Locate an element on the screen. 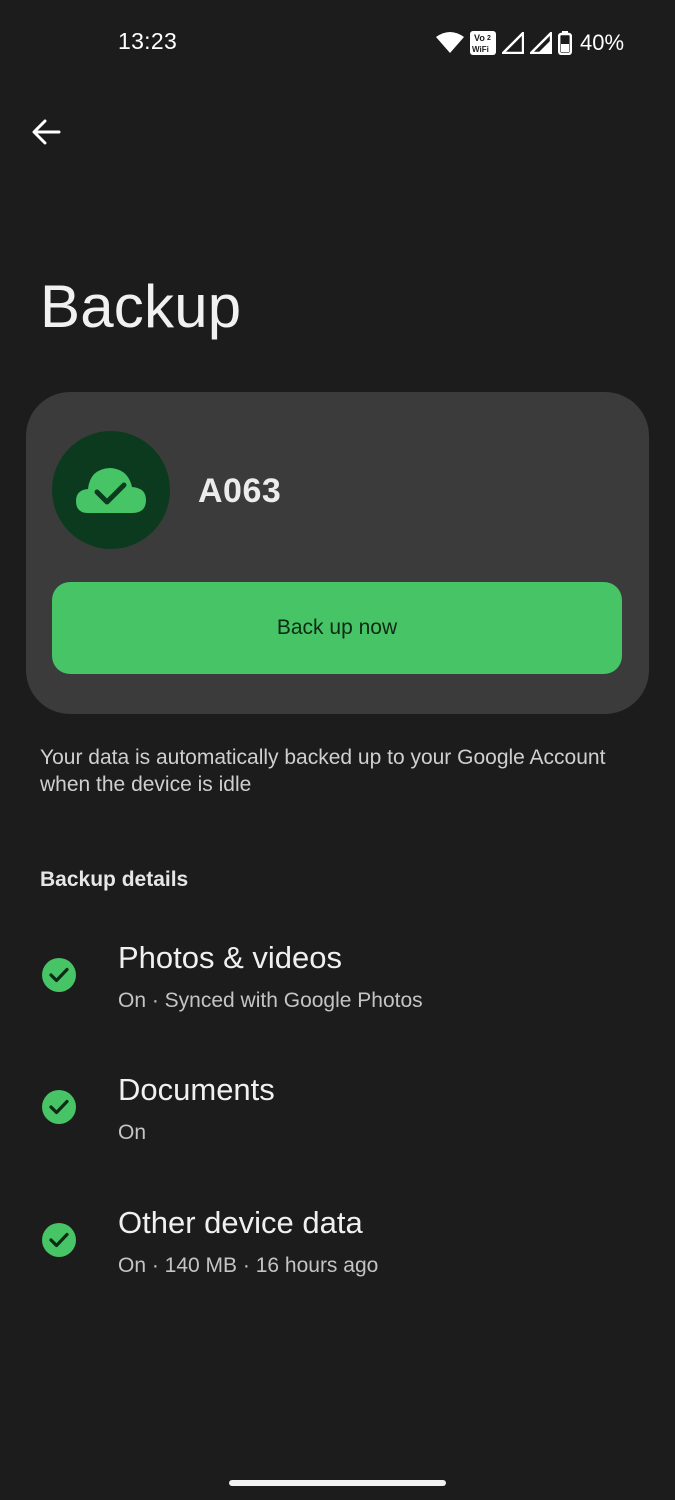  status-icons: Vo 2 WiFi 40% is located at coordinates (530, 43).